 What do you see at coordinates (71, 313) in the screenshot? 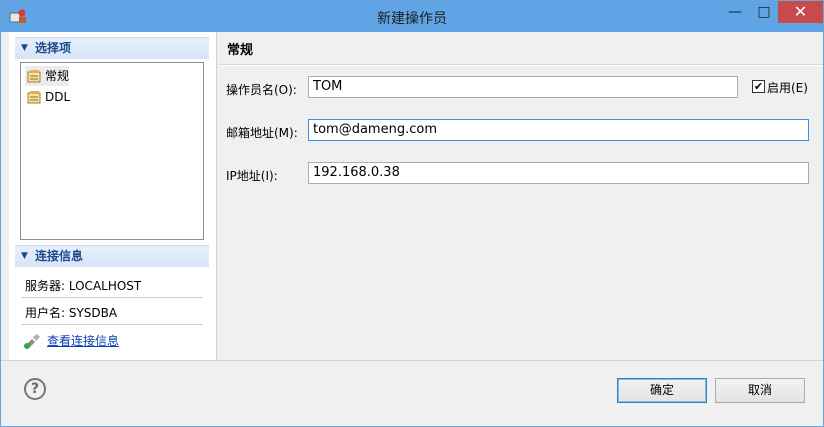
I see `user-info: 用户名: SYSDBA` at bounding box center [71, 313].